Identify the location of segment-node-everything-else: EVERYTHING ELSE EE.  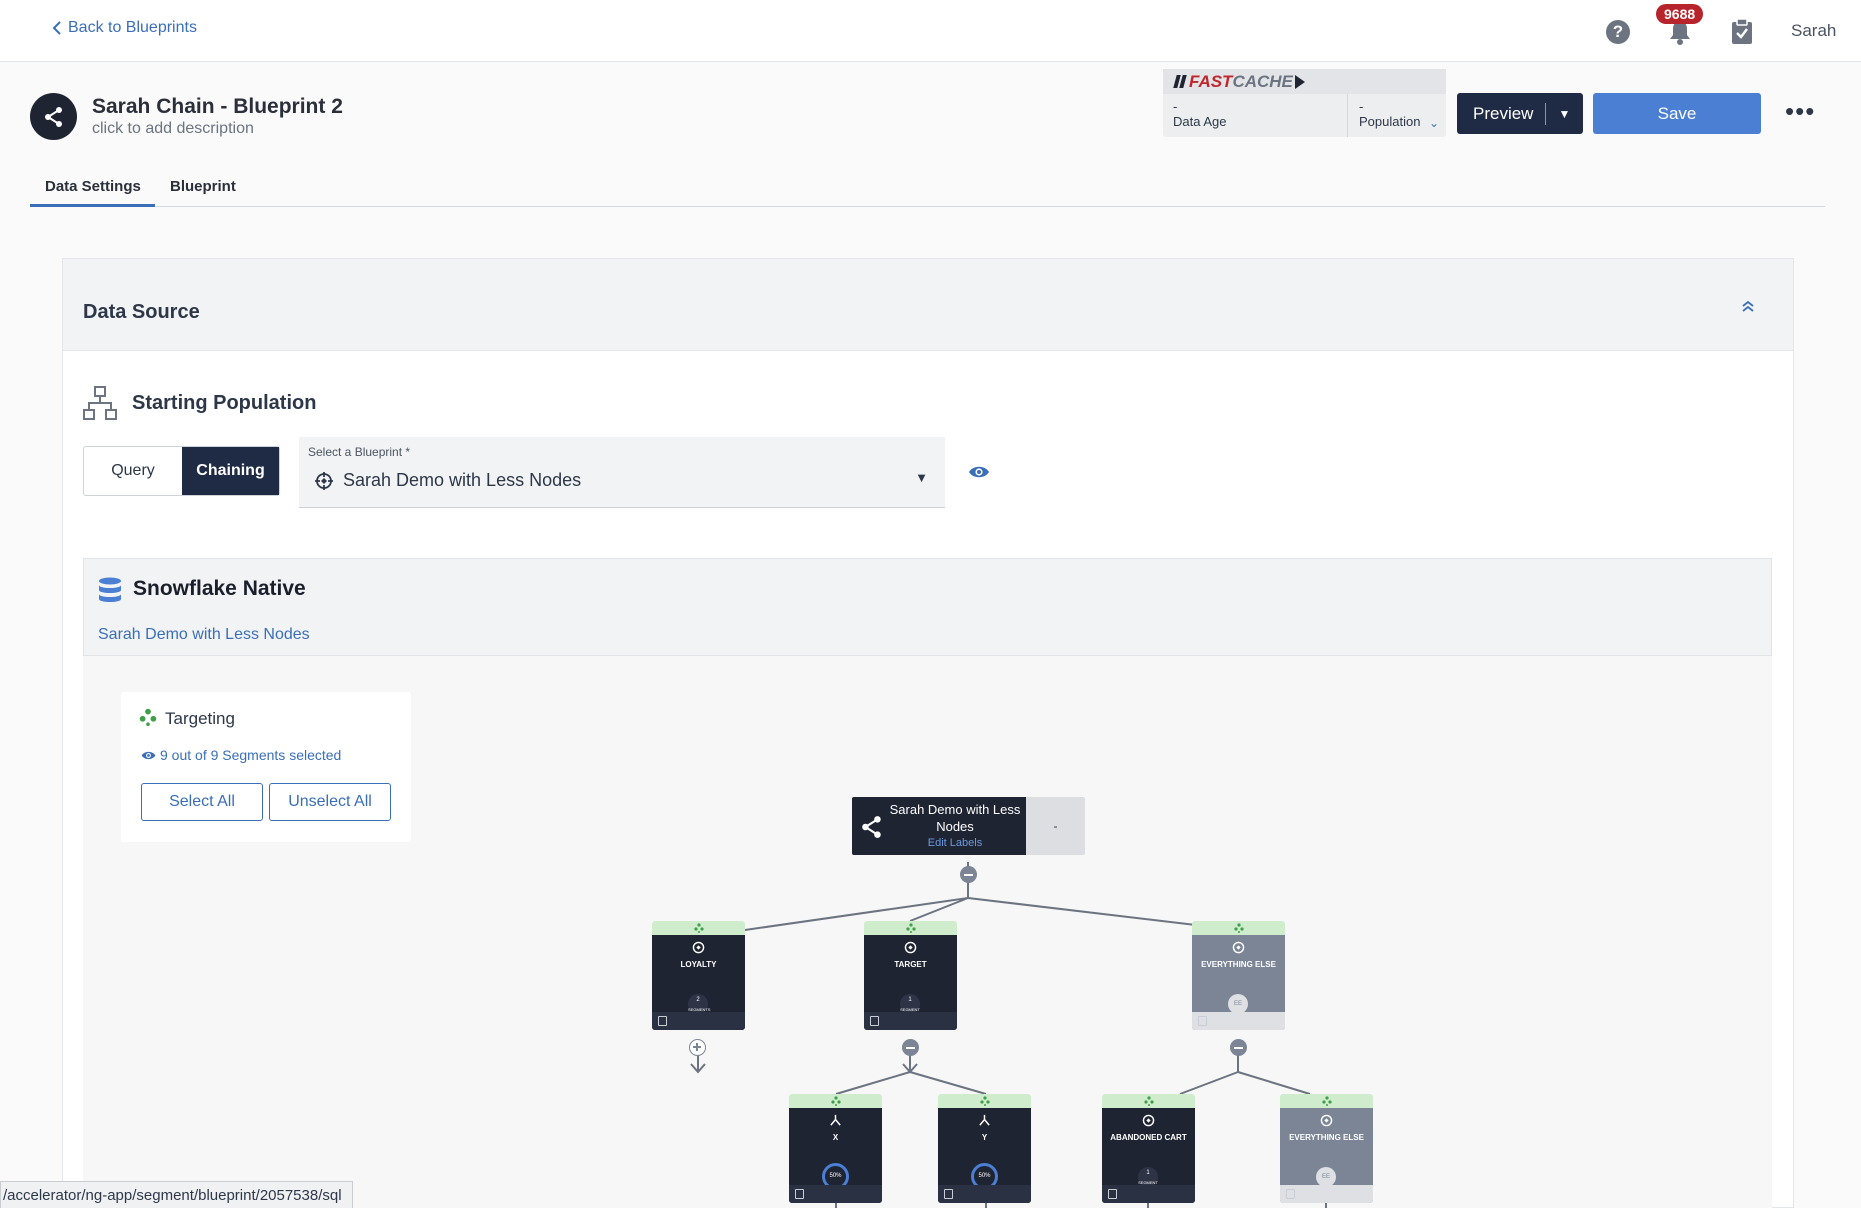
(1238, 975).